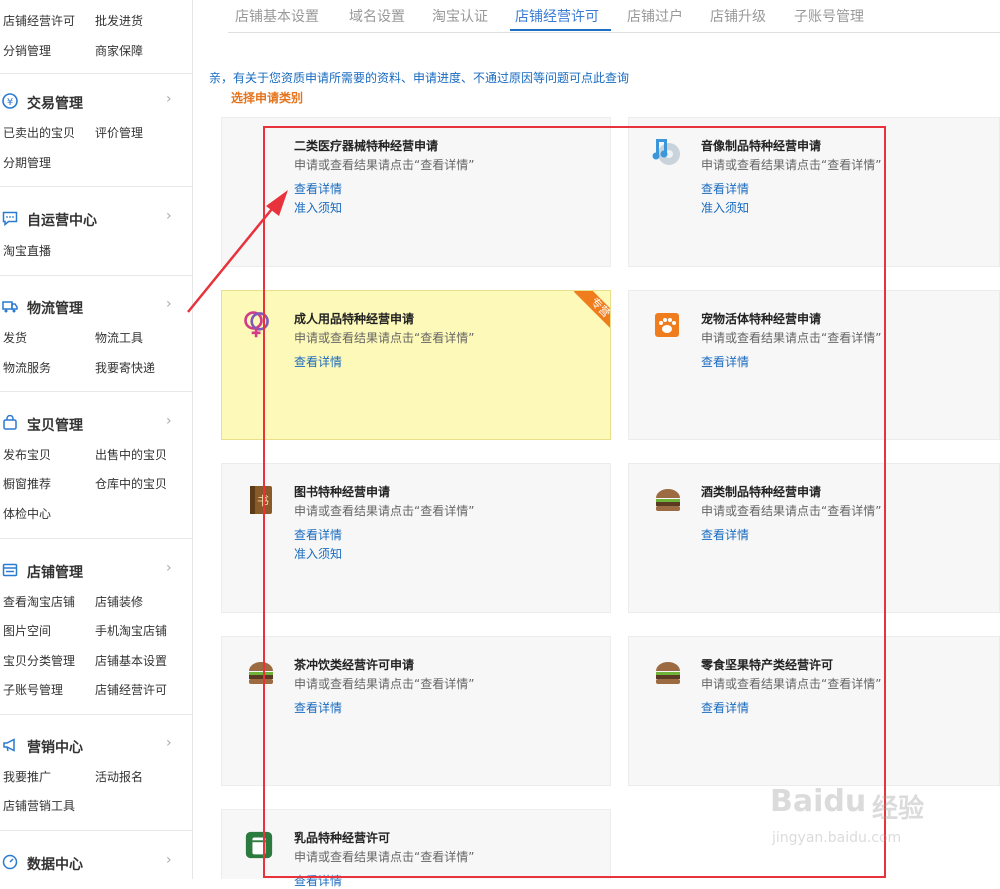  Describe the element at coordinates (261, 500) in the screenshot. I see `book-icon: 书` at that location.